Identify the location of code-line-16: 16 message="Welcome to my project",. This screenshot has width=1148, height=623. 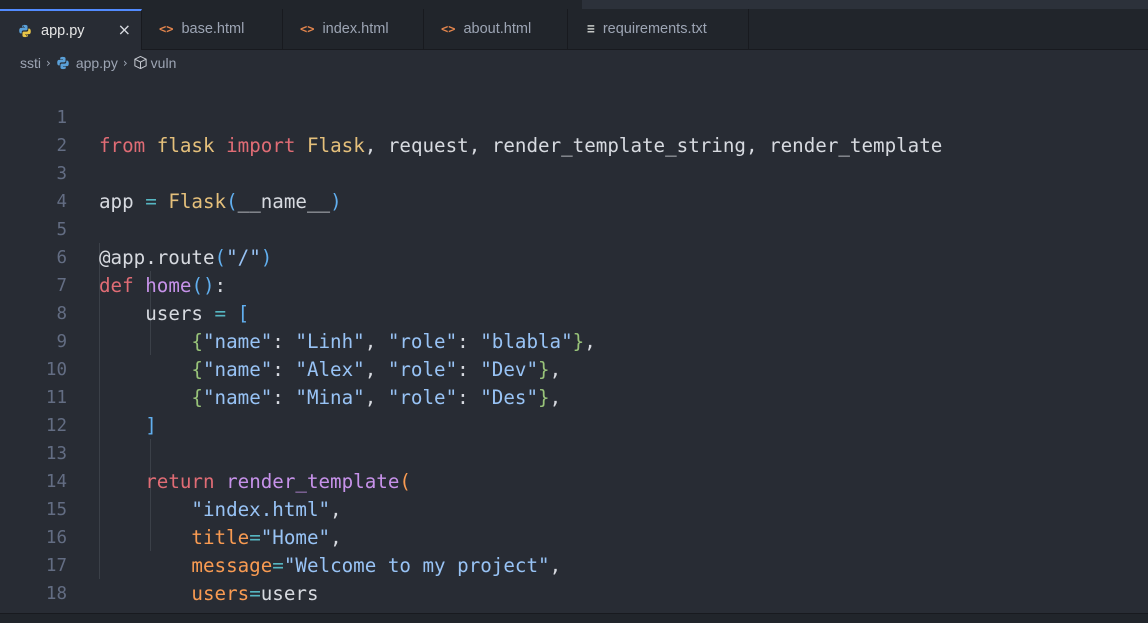
(574, 536).